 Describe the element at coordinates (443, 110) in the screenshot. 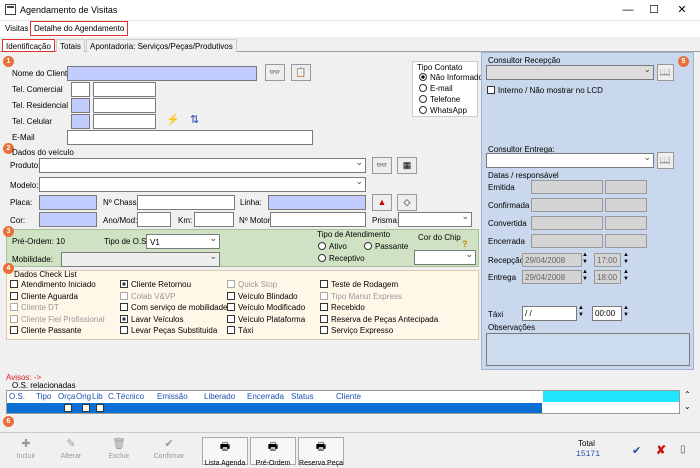

I see `radio-whatsapp: WhatsApp` at that location.